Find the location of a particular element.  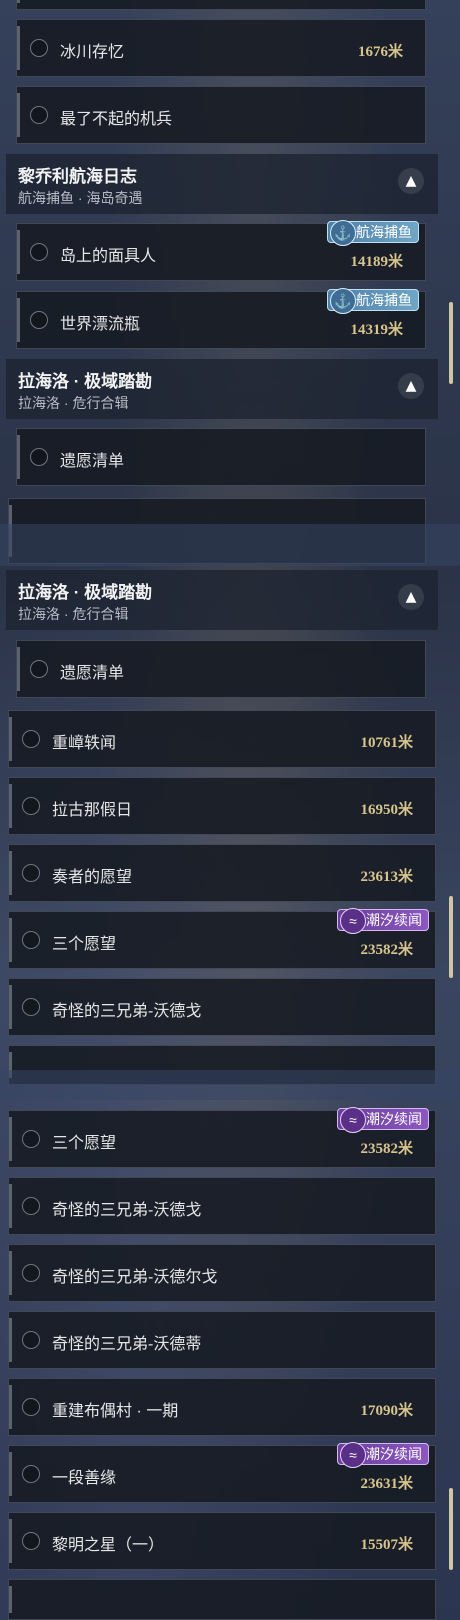

quest-distance: 15507米 is located at coordinates (386, 1545).